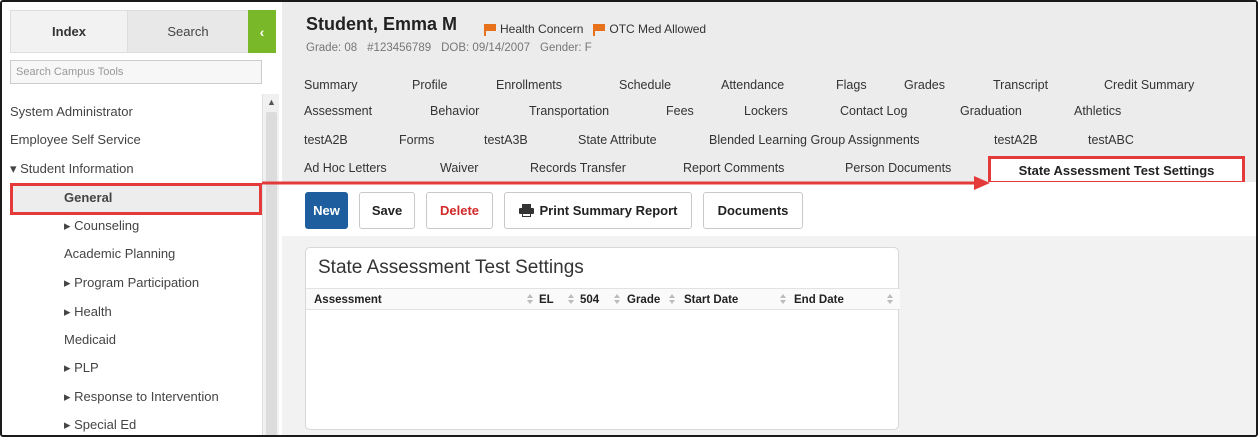 This screenshot has width=1258, height=437. What do you see at coordinates (924, 85) in the screenshot?
I see `tab-grades: Grades` at bounding box center [924, 85].